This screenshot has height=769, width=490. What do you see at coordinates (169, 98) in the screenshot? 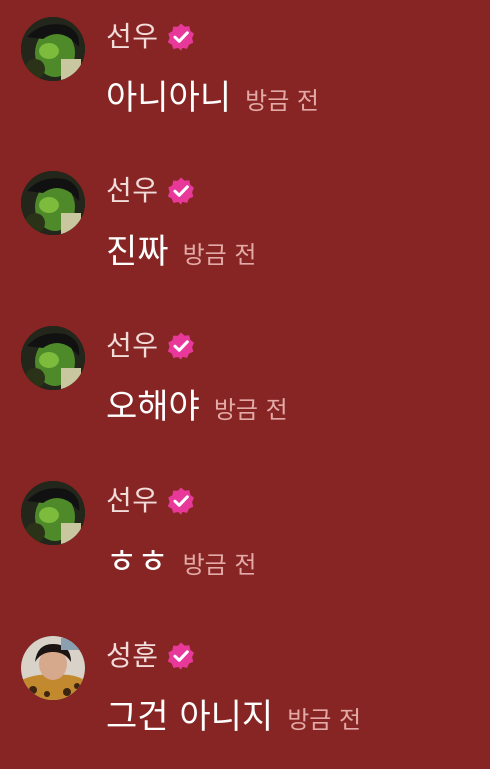
I see `message-text: 아니아니` at bounding box center [169, 98].